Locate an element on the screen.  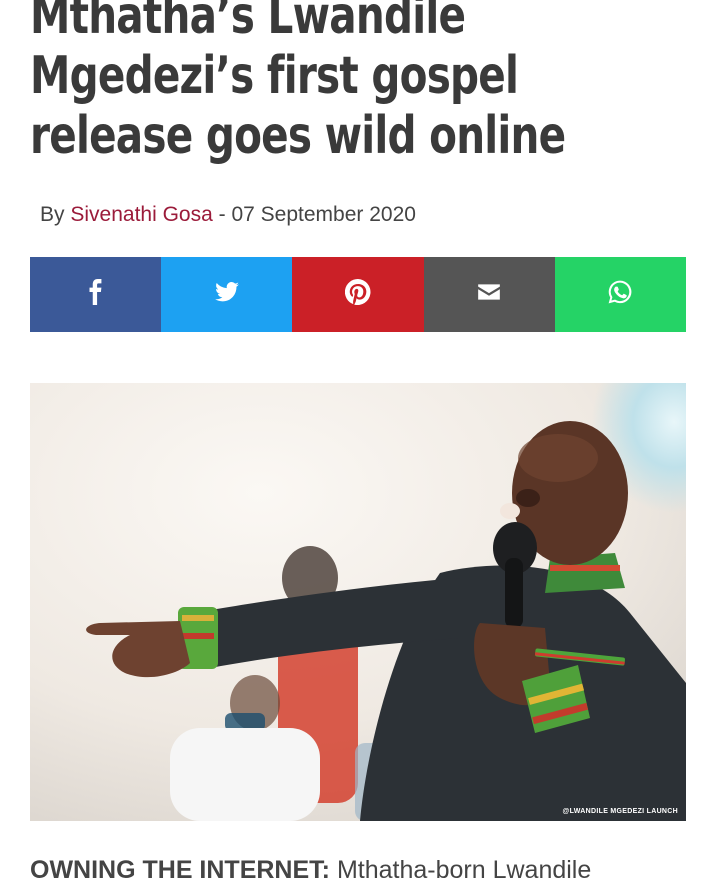
email-icon is located at coordinates (489, 294).